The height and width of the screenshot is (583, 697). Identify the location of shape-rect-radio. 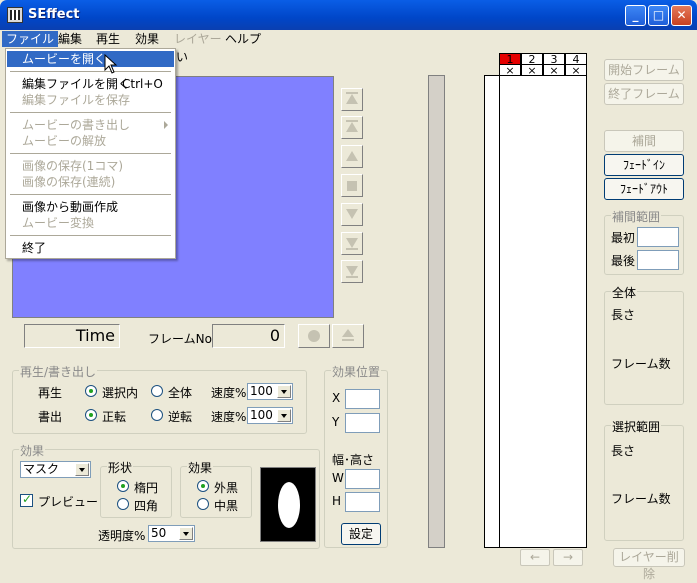
(123, 504).